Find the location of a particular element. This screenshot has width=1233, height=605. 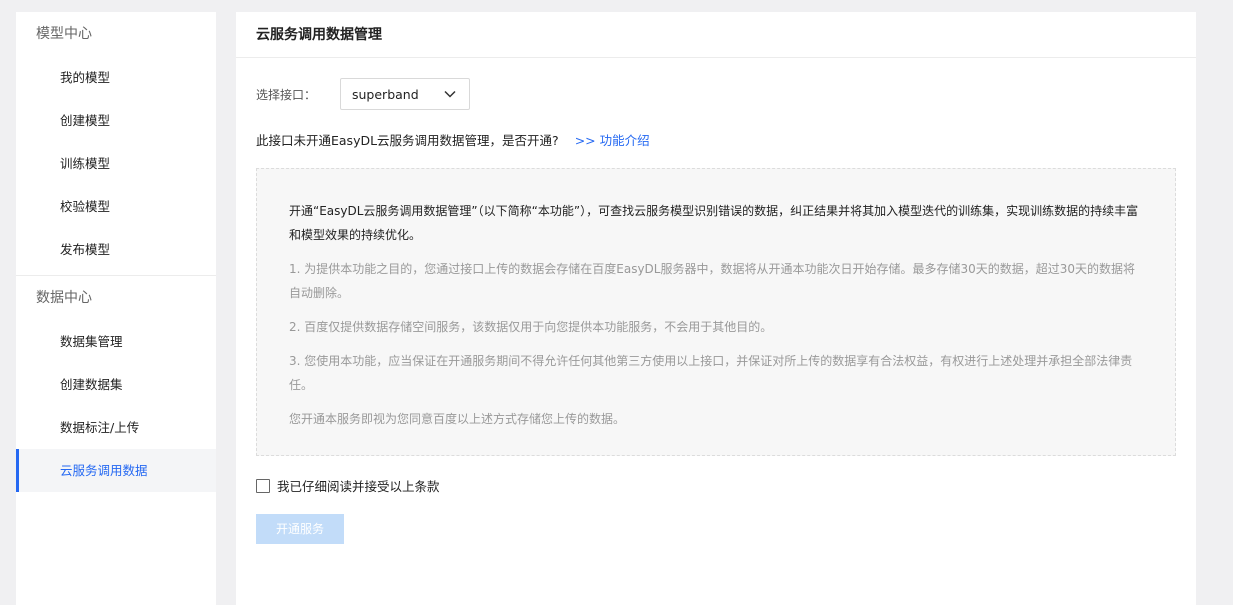

interface-select-row: 选择接口： superband is located at coordinates (363, 94).